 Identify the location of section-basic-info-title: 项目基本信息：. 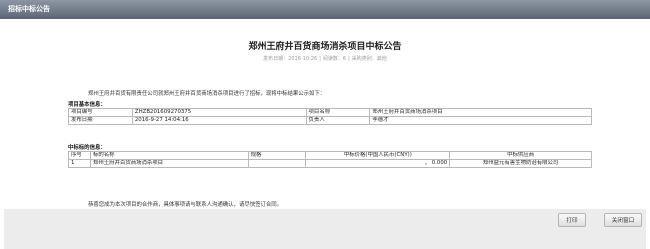
(87, 105).